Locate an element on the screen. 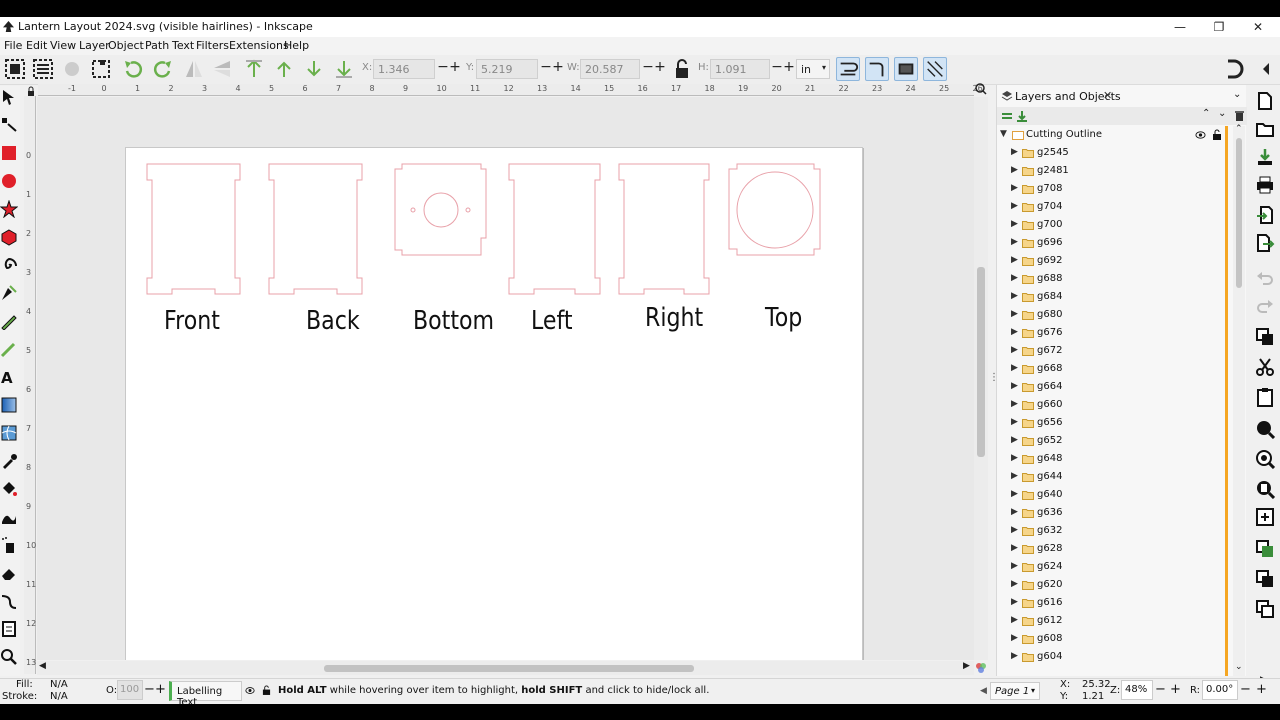 The width and height of the screenshot is (1280, 720). group-icon is located at coordinates (1265, 609).